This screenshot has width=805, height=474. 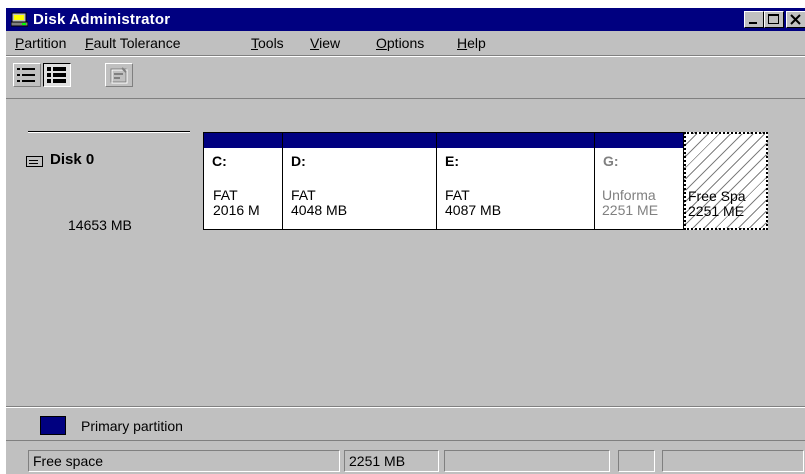 I want to click on free-space-size: 2251 ME, so click(x=716, y=211).